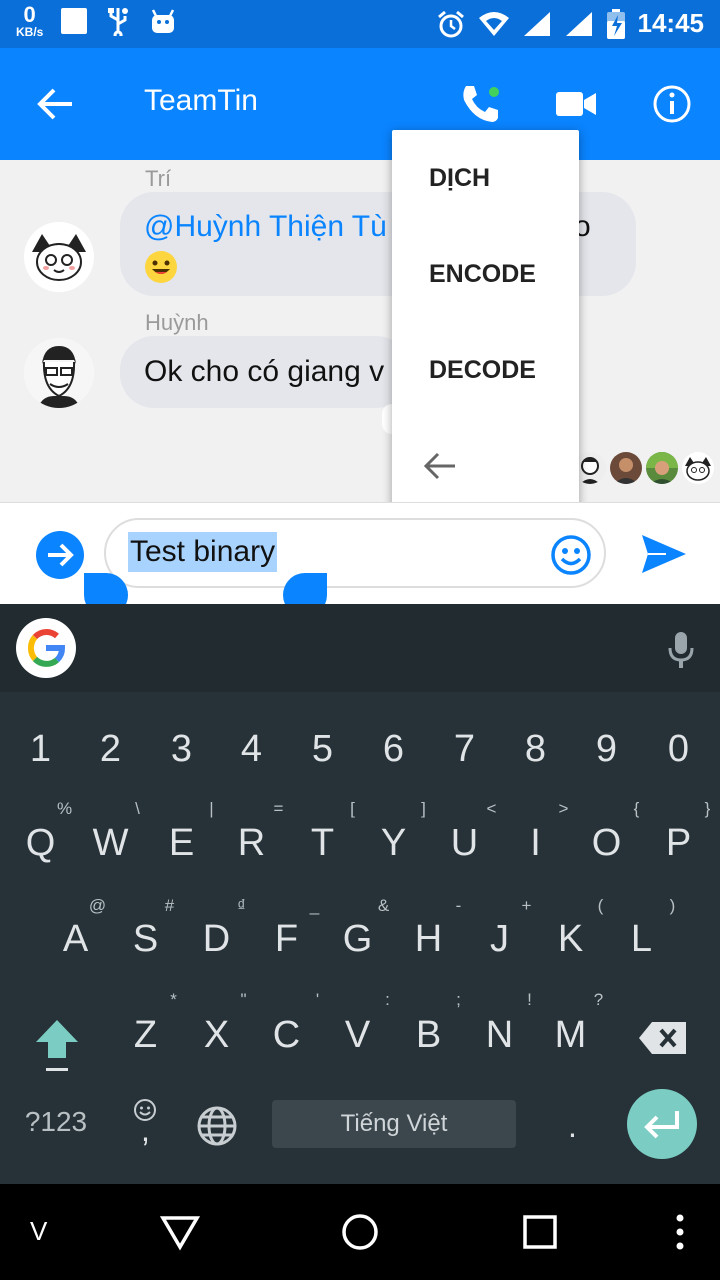 The width and height of the screenshot is (720, 1280). What do you see at coordinates (74, 21) in the screenshot?
I see `screenshot-notification-icon` at bounding box center [74, 21].